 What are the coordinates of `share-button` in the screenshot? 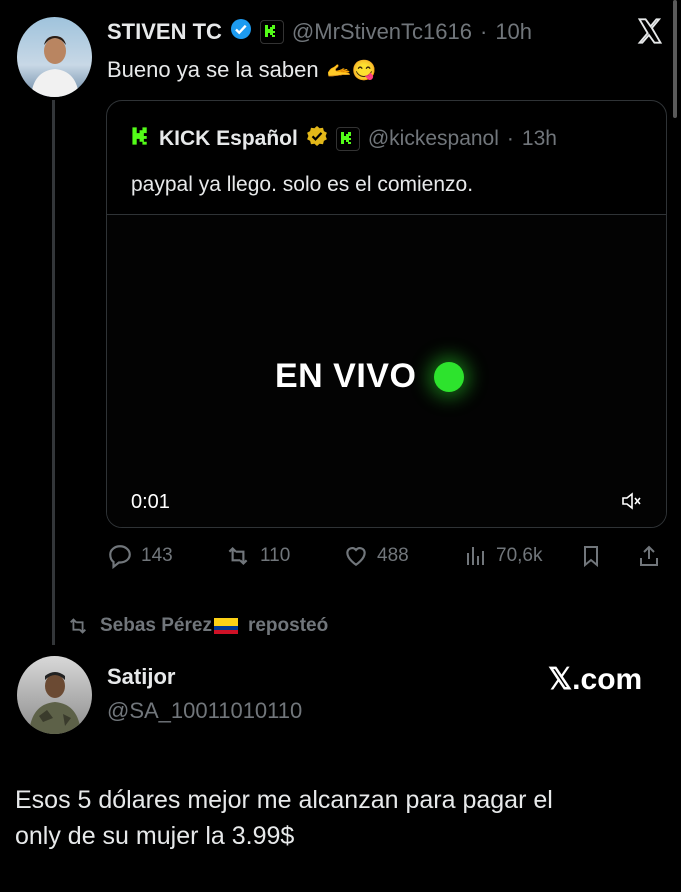 It's located at (649, 556).